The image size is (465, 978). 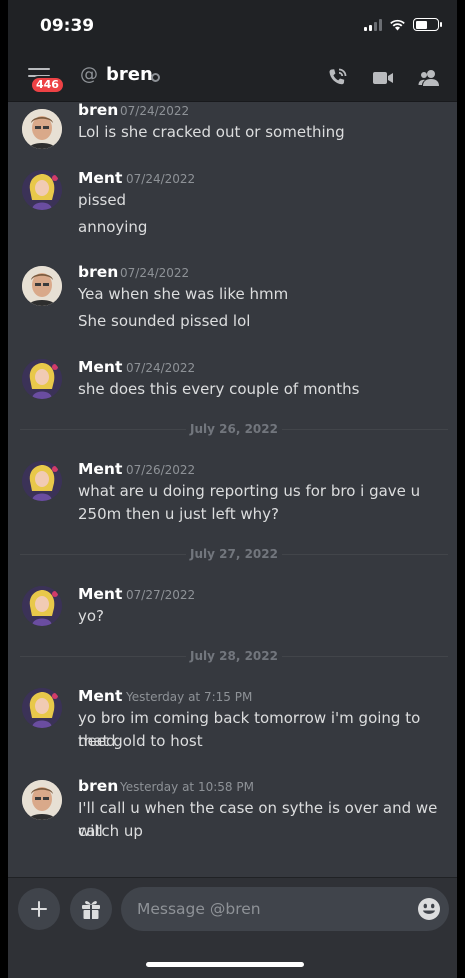 I want to click on battery-icon, so click(x=427, y=24).